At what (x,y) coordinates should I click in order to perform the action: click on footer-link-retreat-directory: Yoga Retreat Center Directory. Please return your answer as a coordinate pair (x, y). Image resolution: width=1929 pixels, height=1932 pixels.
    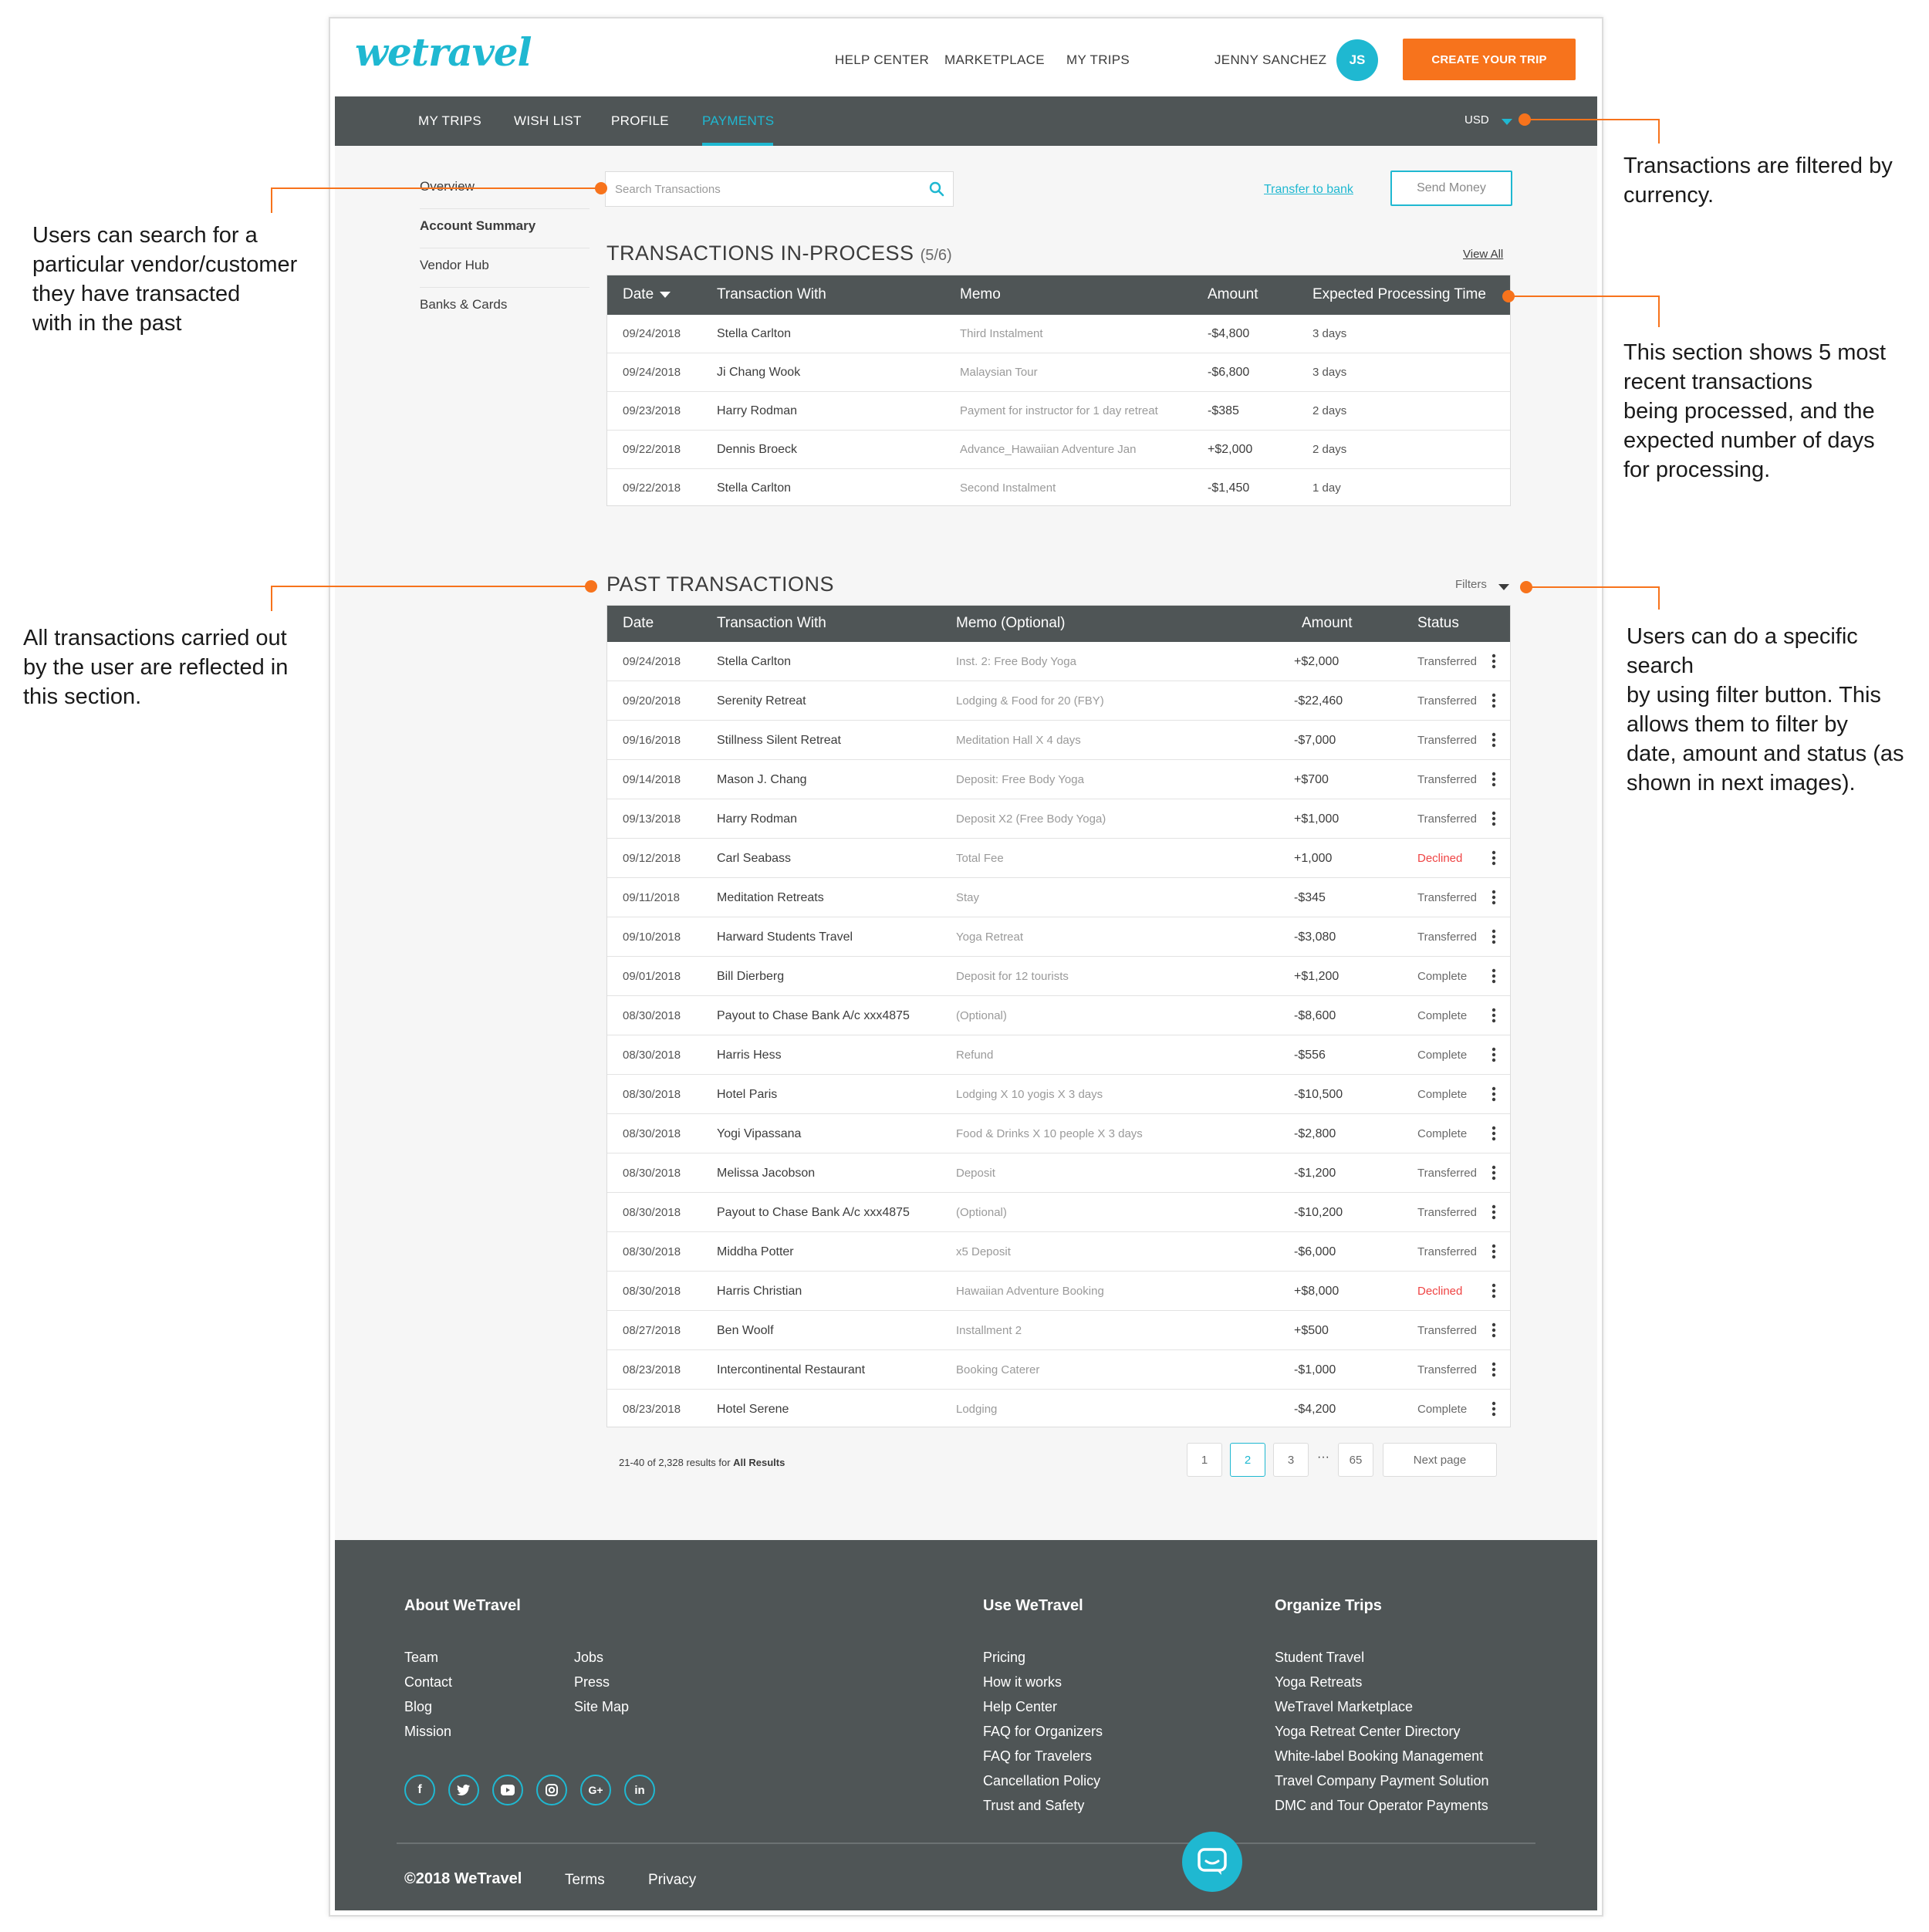
    Looking at the image, I should click on (1381, 1736).